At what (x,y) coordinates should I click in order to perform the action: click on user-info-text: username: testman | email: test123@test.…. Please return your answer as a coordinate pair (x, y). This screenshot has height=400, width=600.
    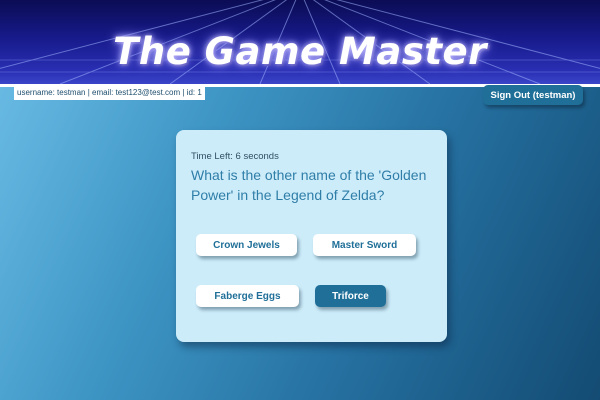
    Looking at the image, I should click on (109, 93).